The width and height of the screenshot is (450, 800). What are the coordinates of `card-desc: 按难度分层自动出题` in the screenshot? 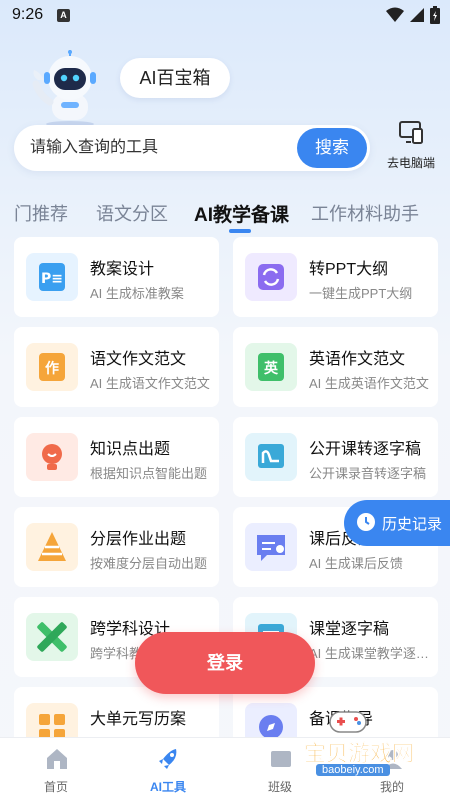 It's located at (149, 563).